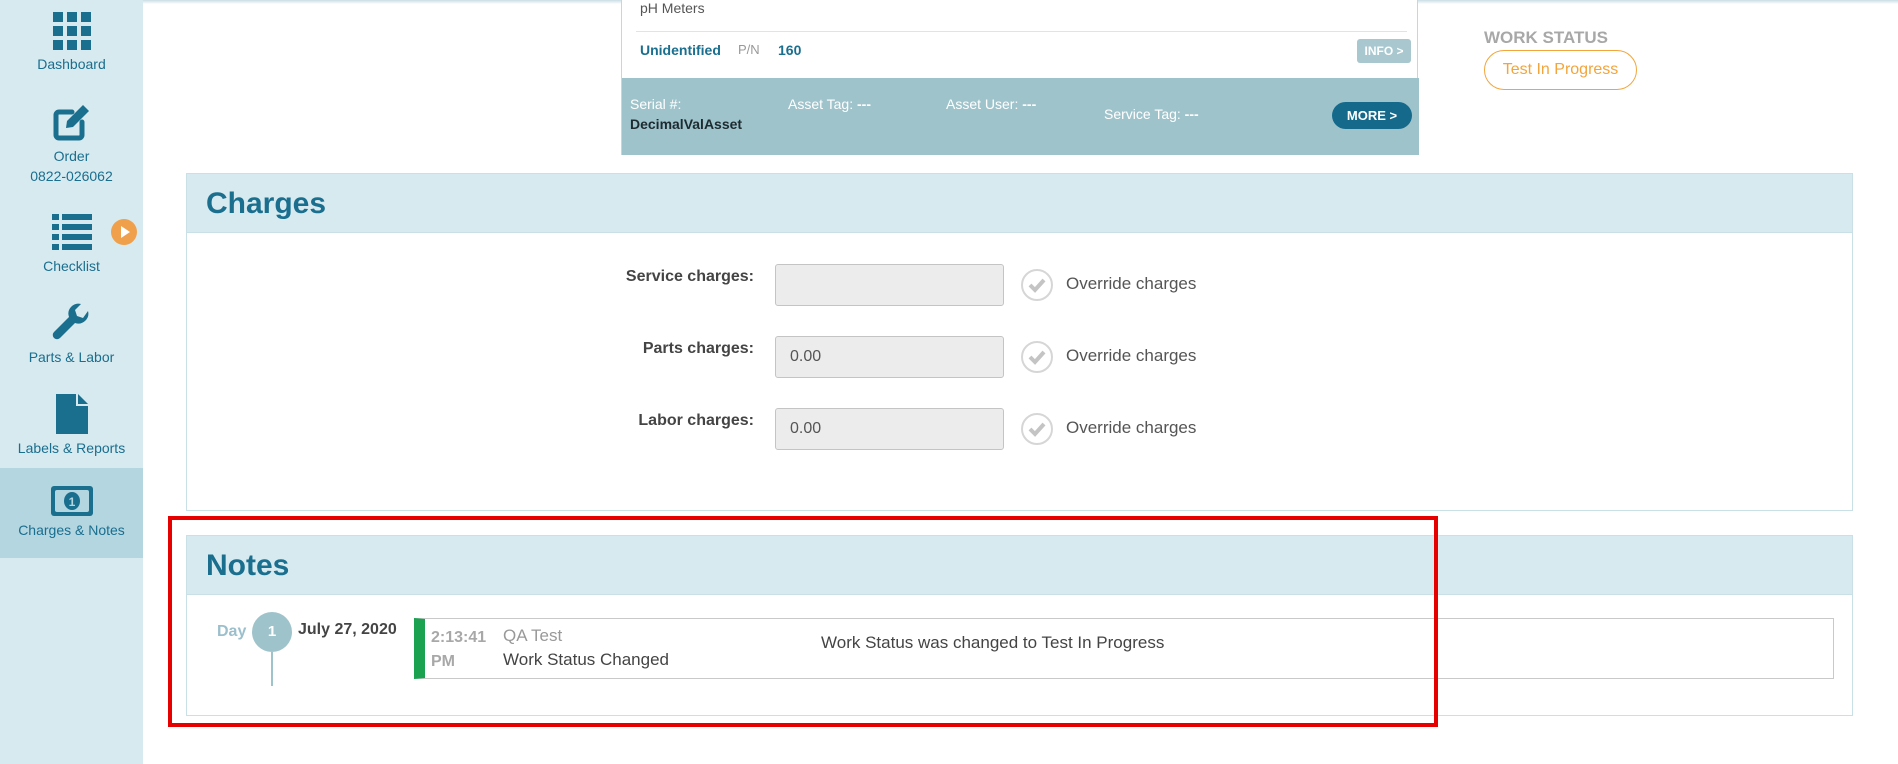 Image resolution: width=1898 pixels, height=764 pixels. What do you see at coordinates (586, 659) in the screenshot?
I see `note-type: Work Status Changed` at bounding box center [586, 659].